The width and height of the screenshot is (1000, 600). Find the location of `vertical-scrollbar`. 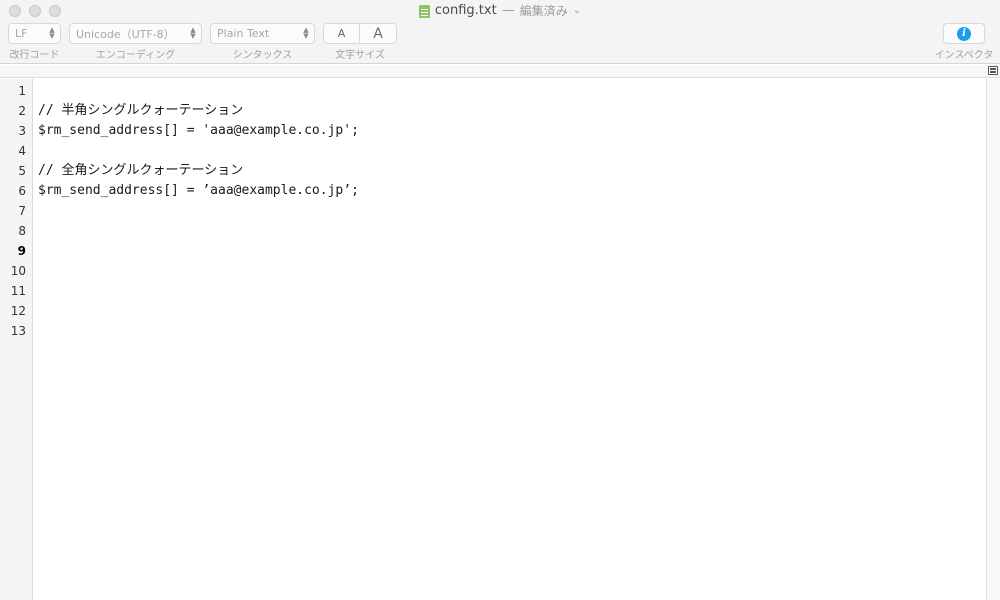

vertical-scrollbar is located at coordinates (993, 339).